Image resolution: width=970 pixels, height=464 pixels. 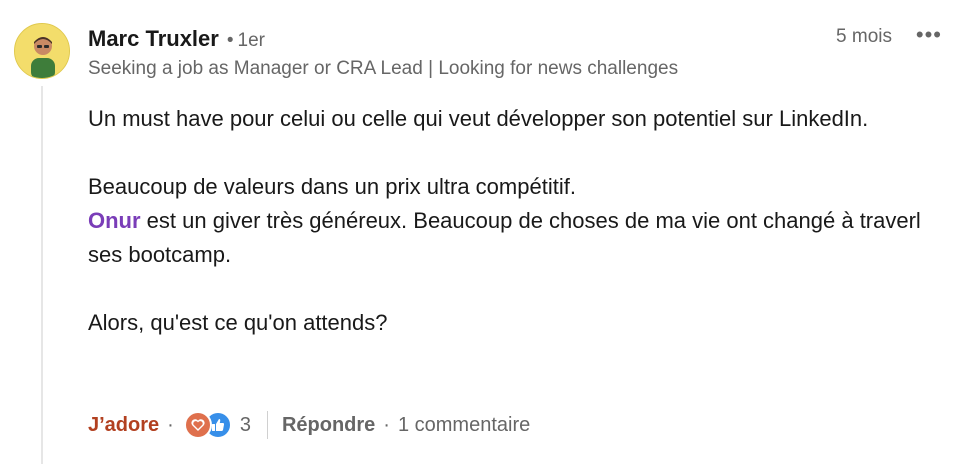 What do you see at coordinates (464, 425) in the screenshot?
I see `replies-count-link: 1 commentaire` at bounding box center [464, 425].